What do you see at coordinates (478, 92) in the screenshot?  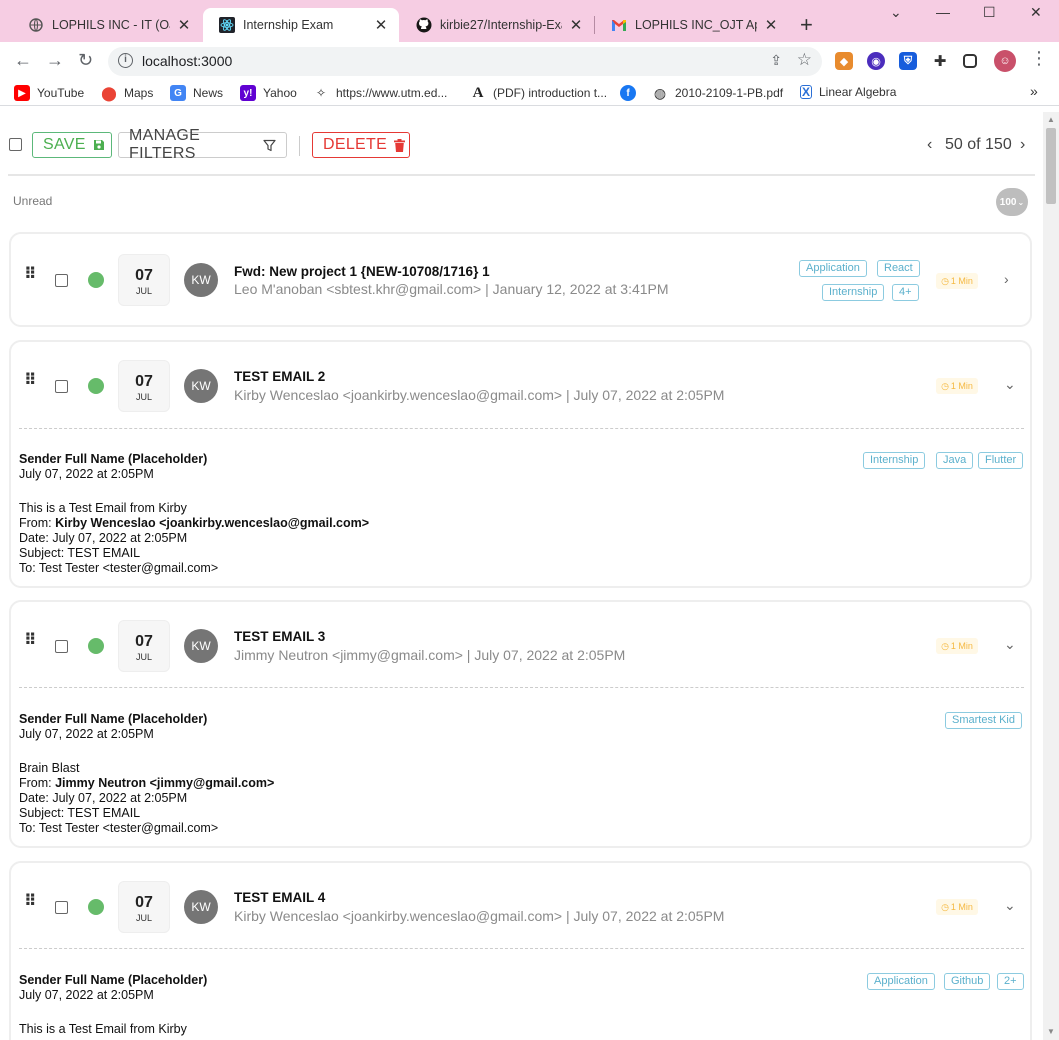 I see `academia-icon: A` at bounding box center [478, 92].